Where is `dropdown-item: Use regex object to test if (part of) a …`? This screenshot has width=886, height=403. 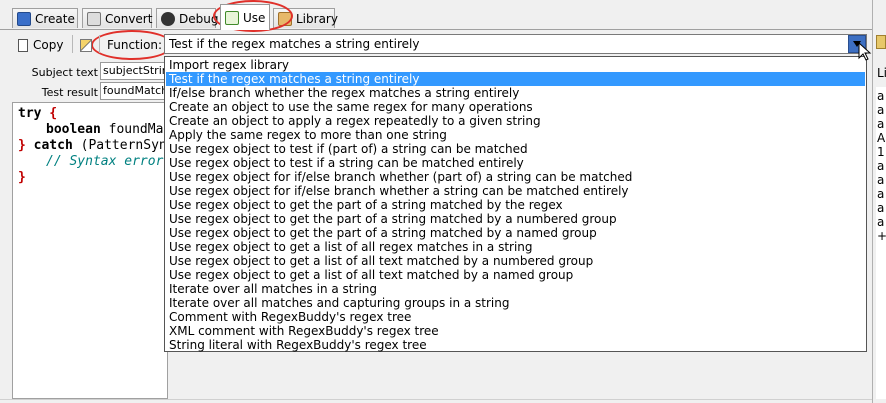 dropdown-item: Use regex object to test if (part of) a … is located at coordinates (515, 149).